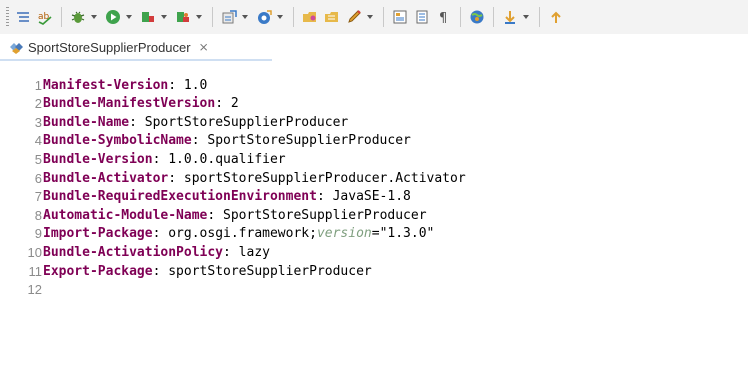 The height and width of the screenshot is (379, 748). What do you see at coordinates (7, 17) in the screenshot?
I see `toolbar-grip` at bounding box center [7, 17].